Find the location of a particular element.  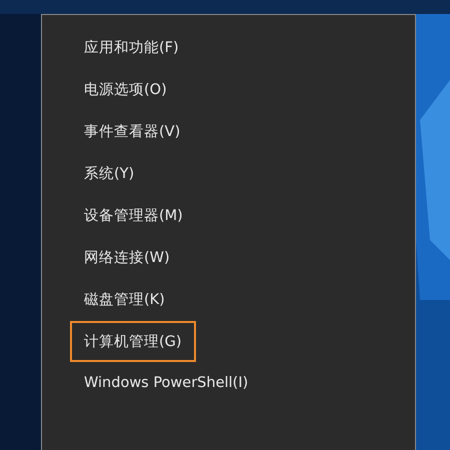

menu-item: 应用和功能(F) is located at coordinates (131, 47).